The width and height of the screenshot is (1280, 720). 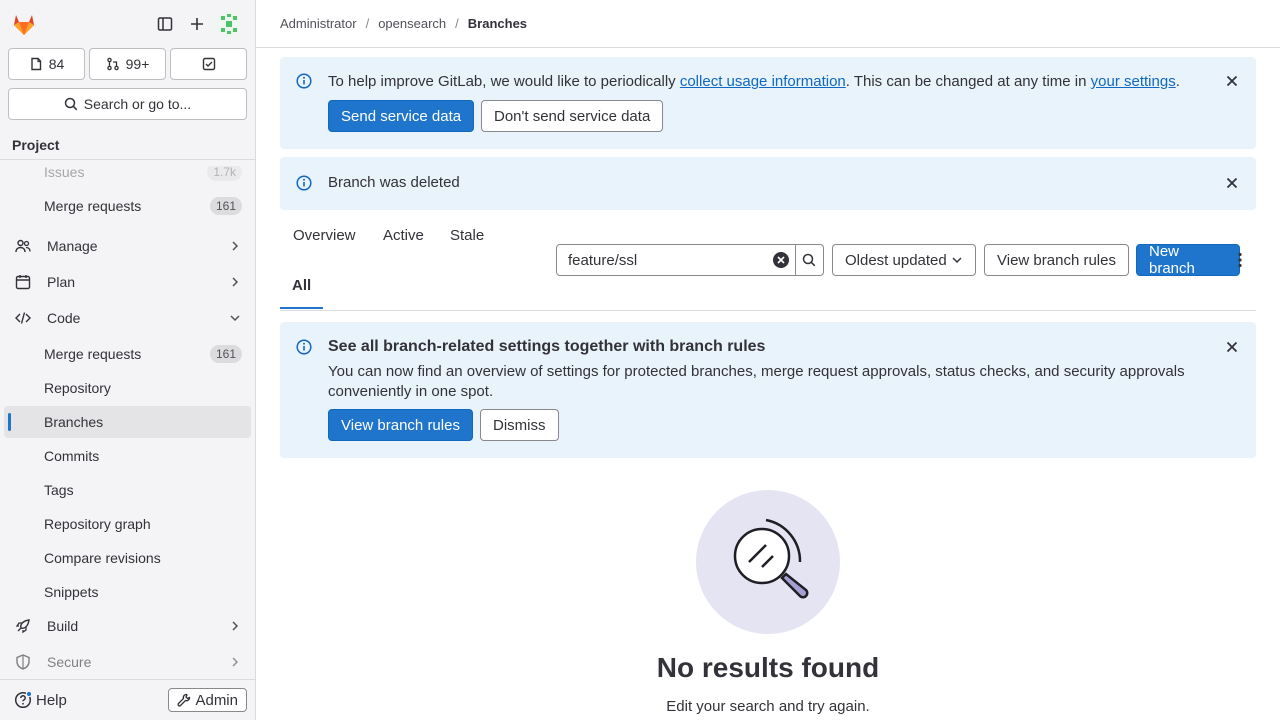 What do you see at coordinates (127, 592) in the screenshot?
I see `sidebar-item-snippets: Snippets` at bounding box center [127, 592].